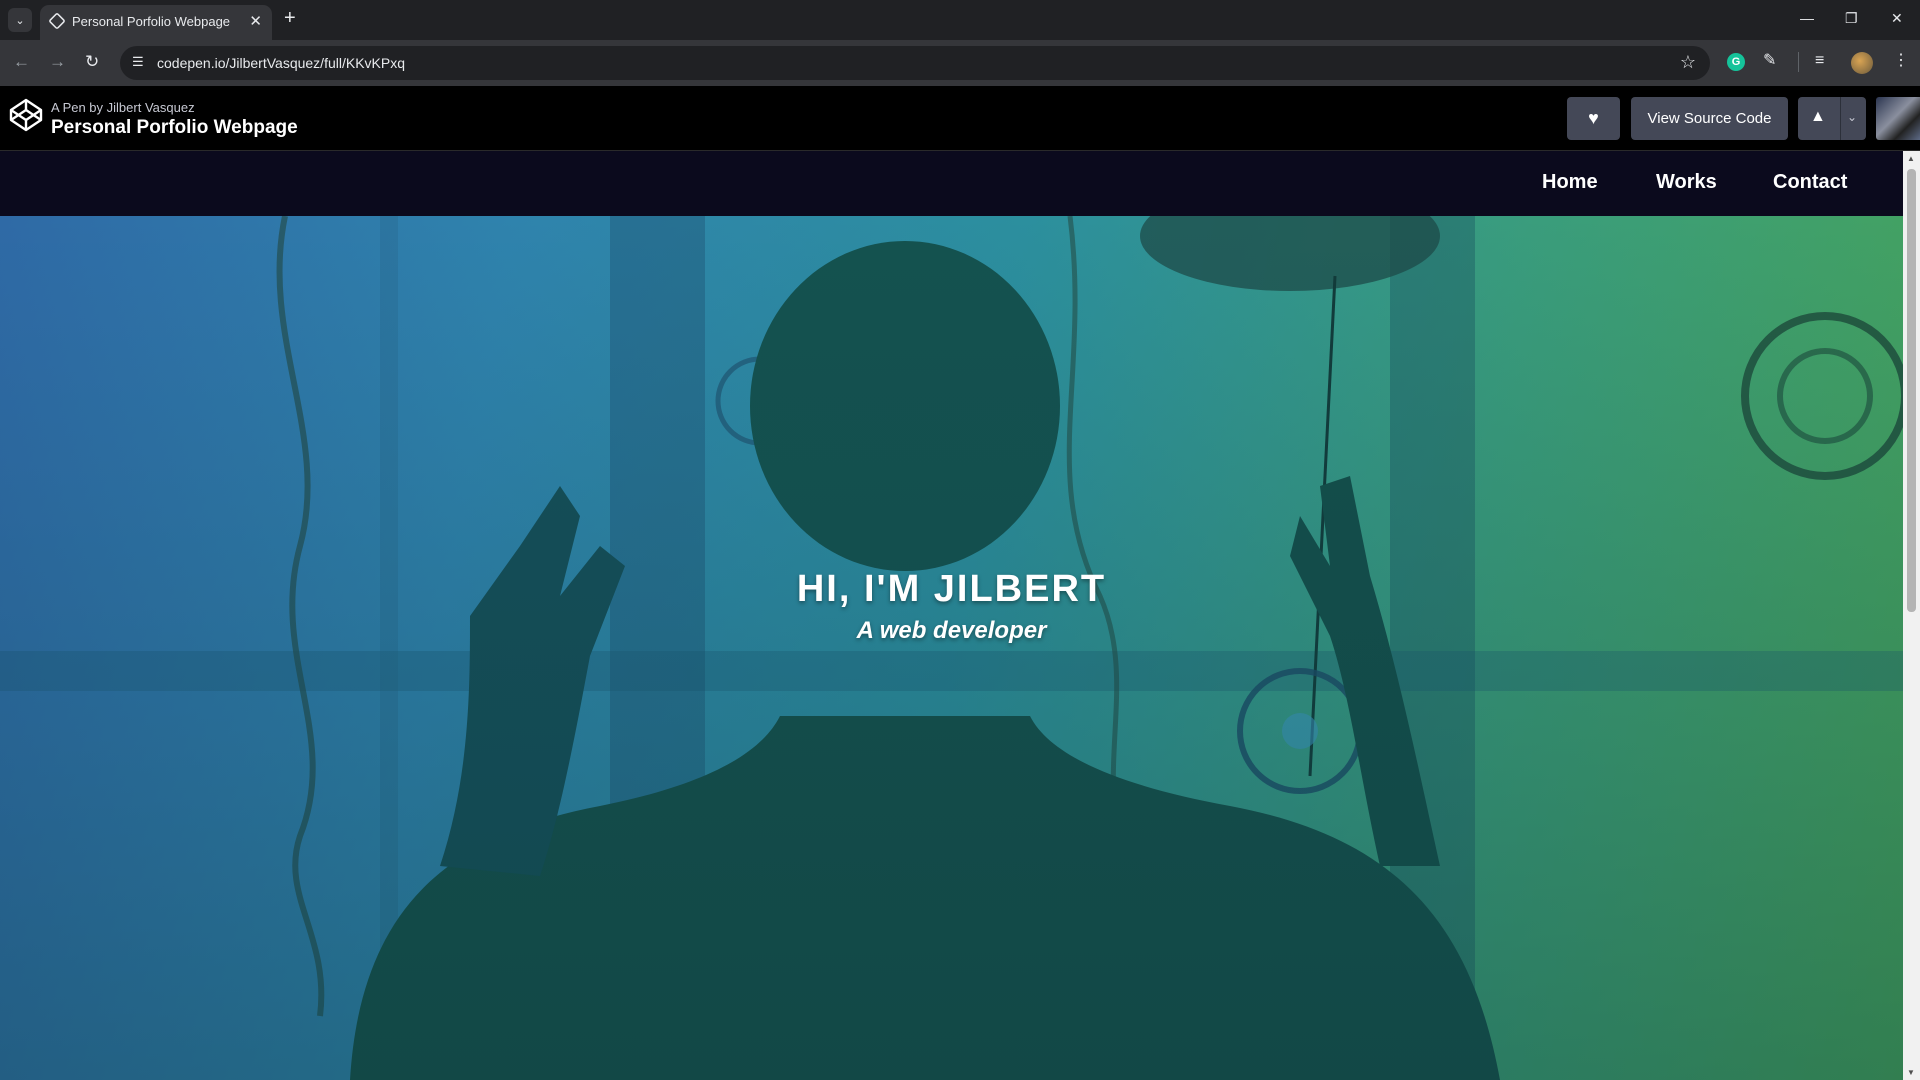  I want to click on heart-button: ♥, so click(1593, 118).